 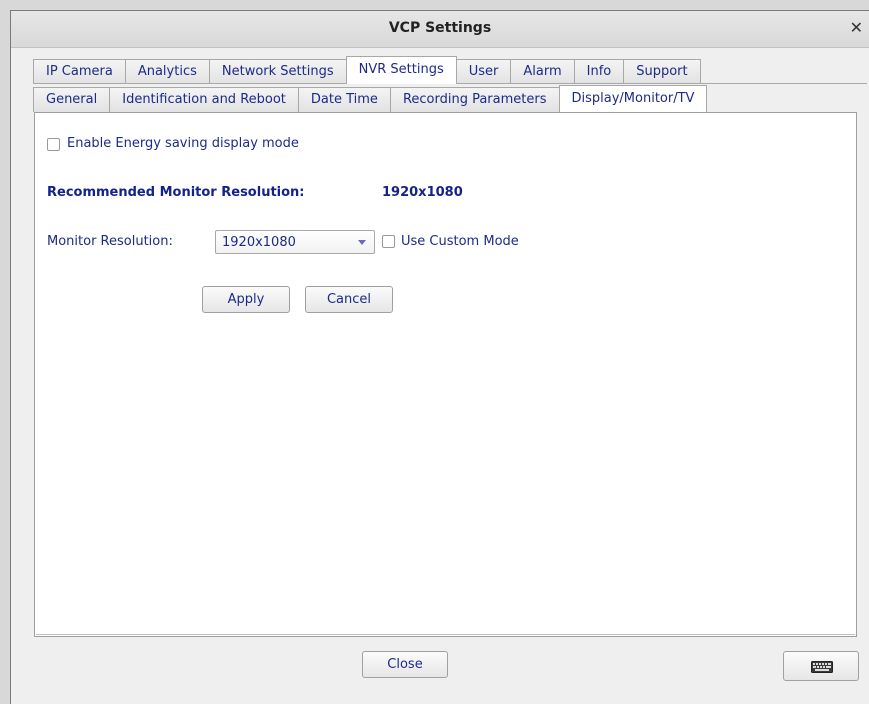 I want to click on tab-ip-camera: IP Camera, so click(x=79, y=71).